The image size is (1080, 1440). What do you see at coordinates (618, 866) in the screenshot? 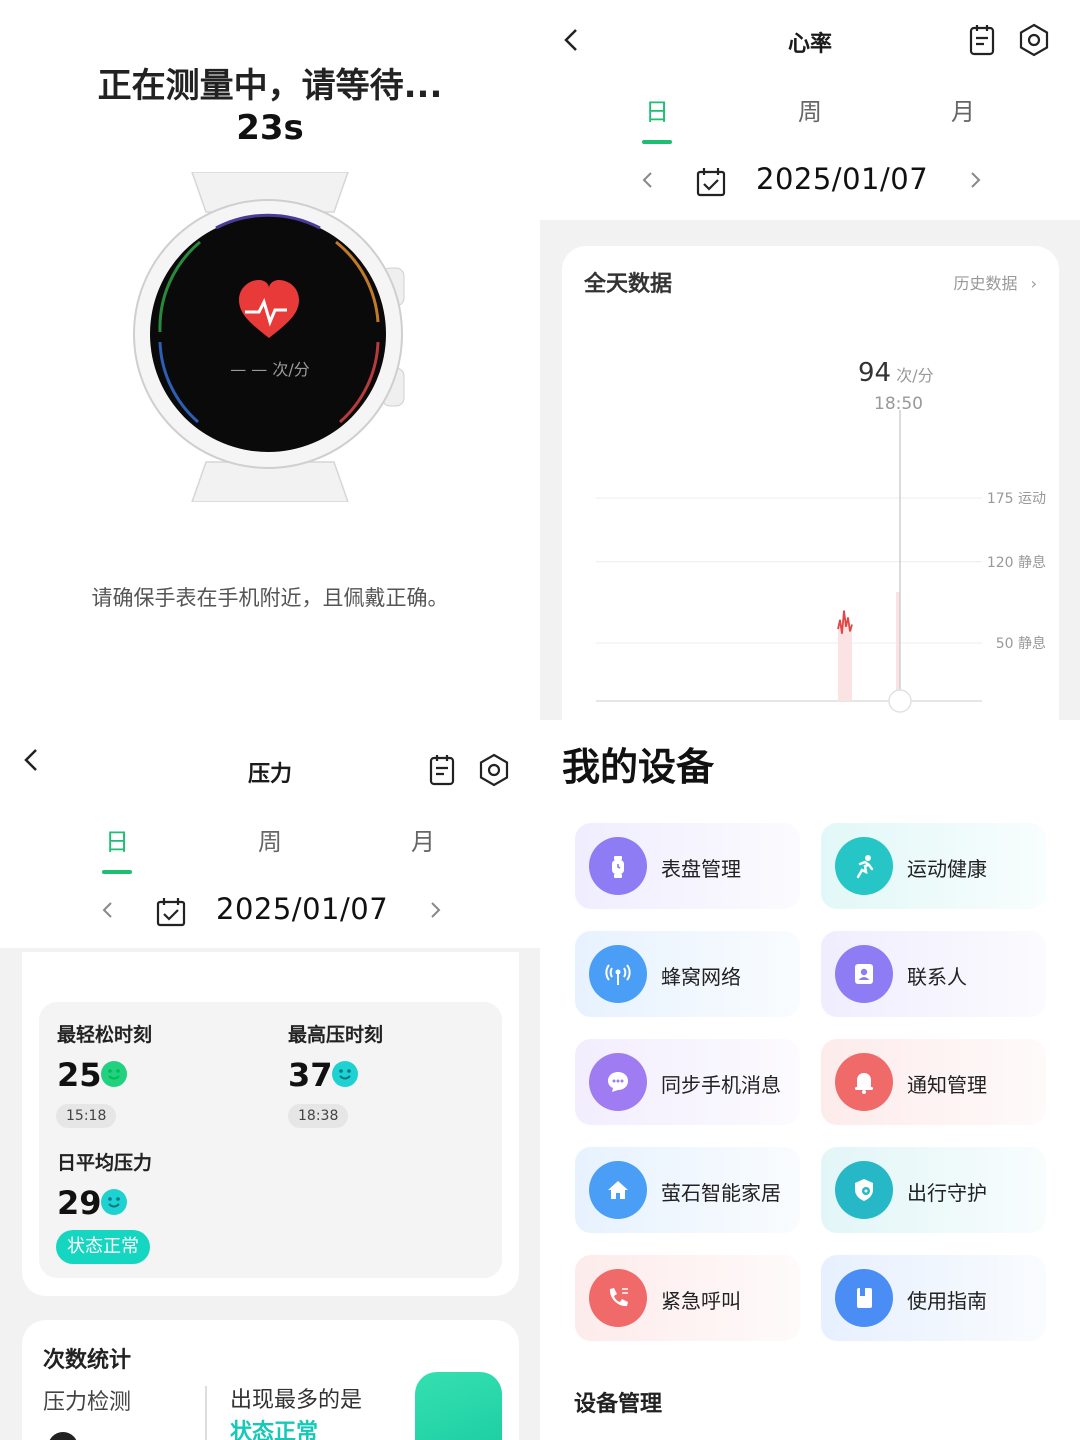
I see `watch-icon` at bounding box center [618, 866].